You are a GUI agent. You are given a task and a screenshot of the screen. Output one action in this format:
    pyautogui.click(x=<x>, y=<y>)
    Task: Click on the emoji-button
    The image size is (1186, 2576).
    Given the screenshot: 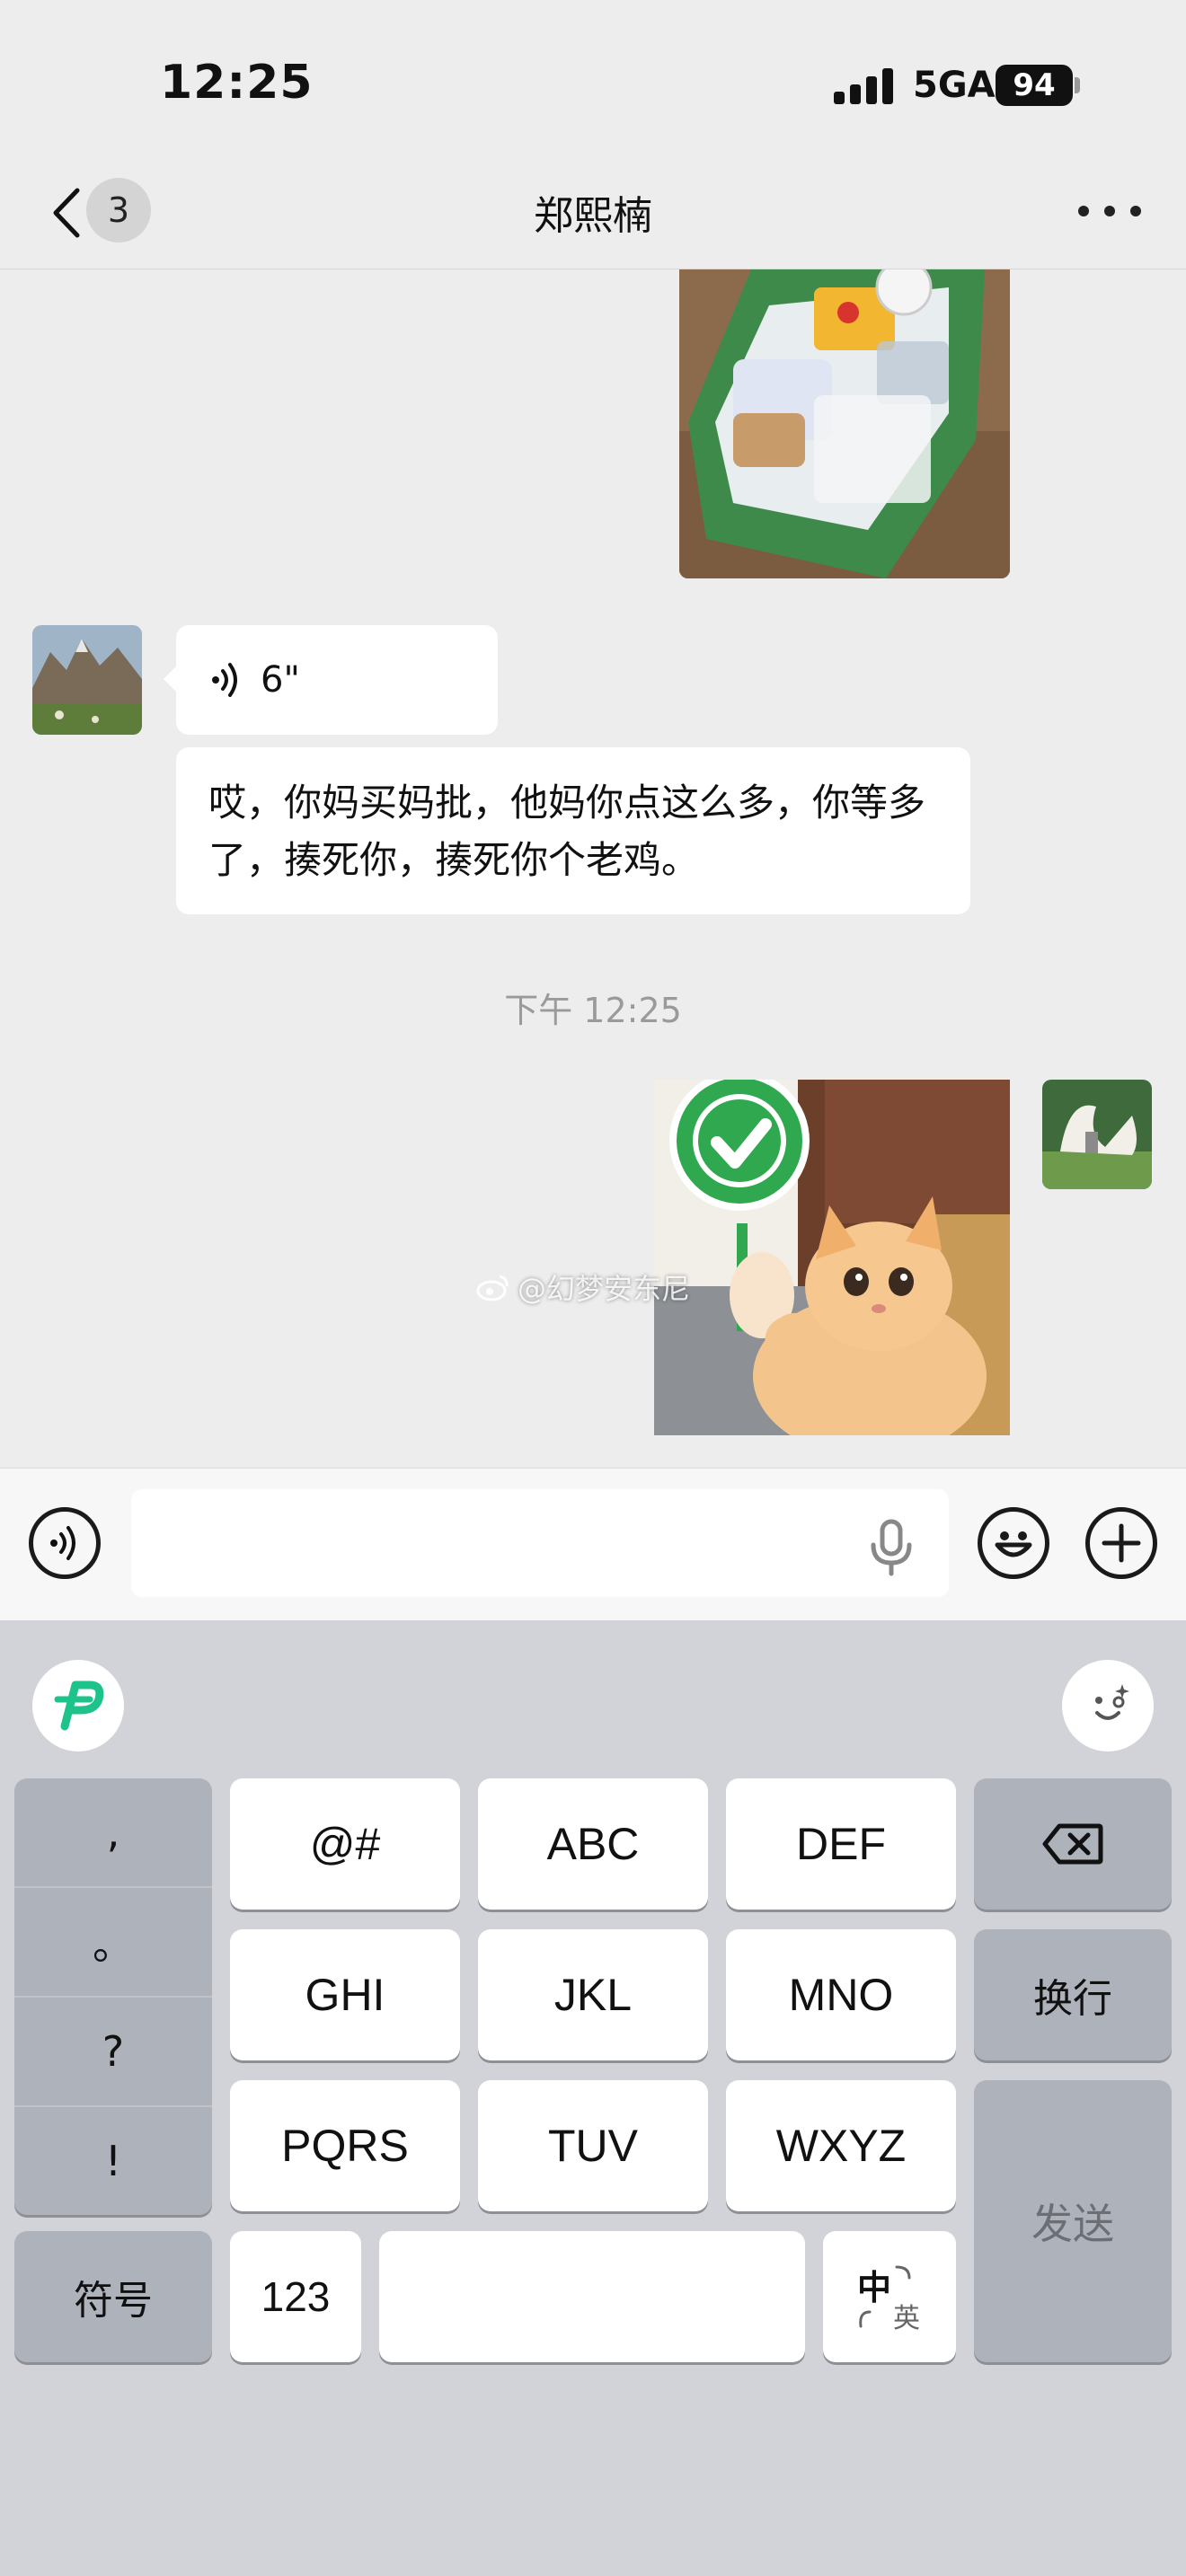 What is the action you would take?
    pyautogui.click(x=1013, y=1543)
    